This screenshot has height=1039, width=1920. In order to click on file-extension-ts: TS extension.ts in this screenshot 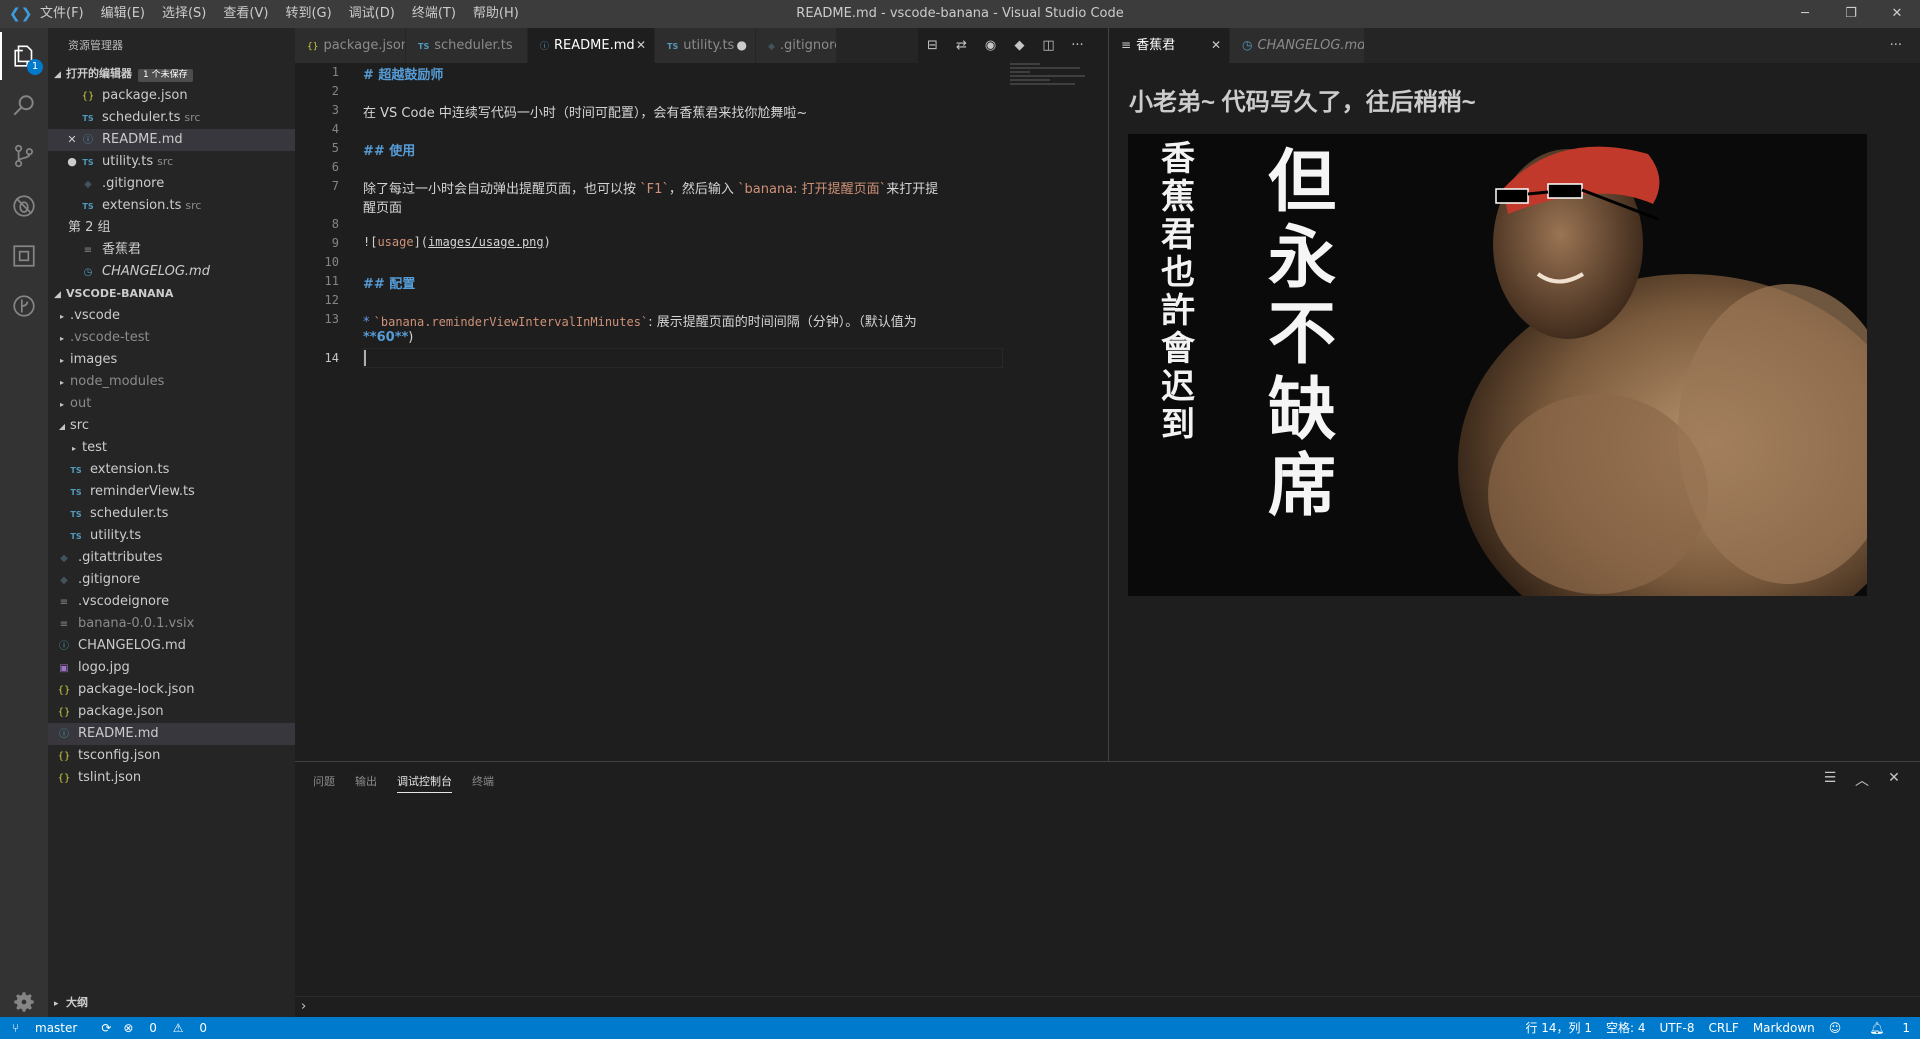, I will do `click(171, 470)`.